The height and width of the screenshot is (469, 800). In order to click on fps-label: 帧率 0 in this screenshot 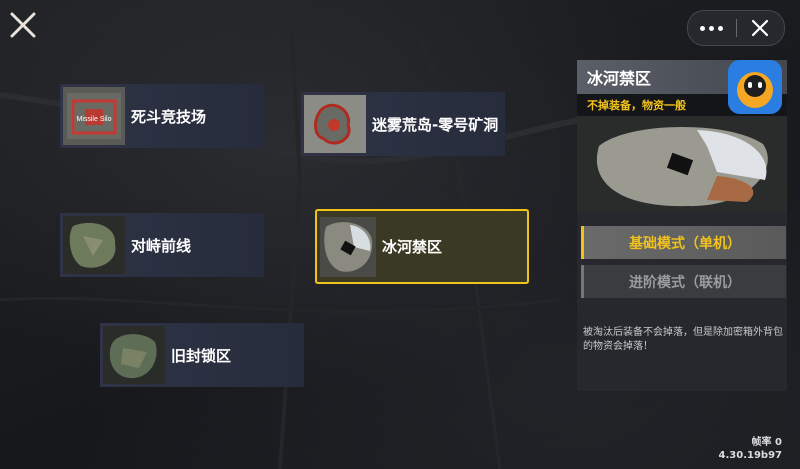, I will do `click(766, 442)`.